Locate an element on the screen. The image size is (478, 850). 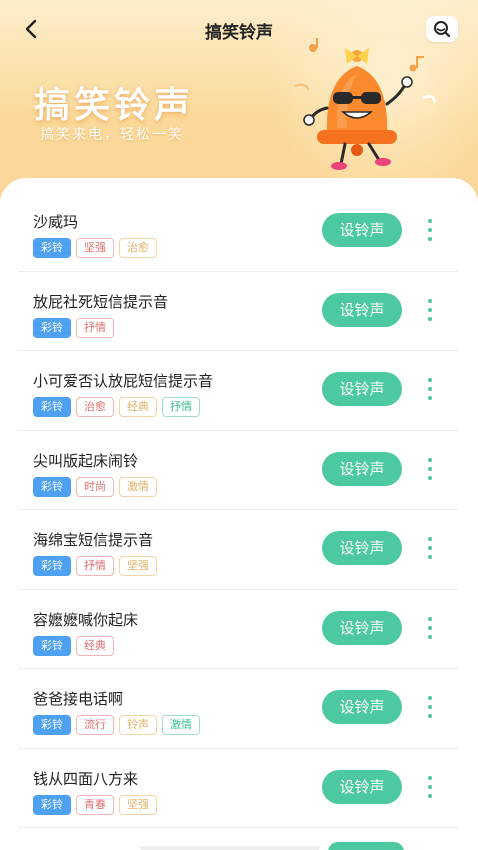
tag-group: 彩铃 坚强 治愈 is located at coordinates (95, 248).